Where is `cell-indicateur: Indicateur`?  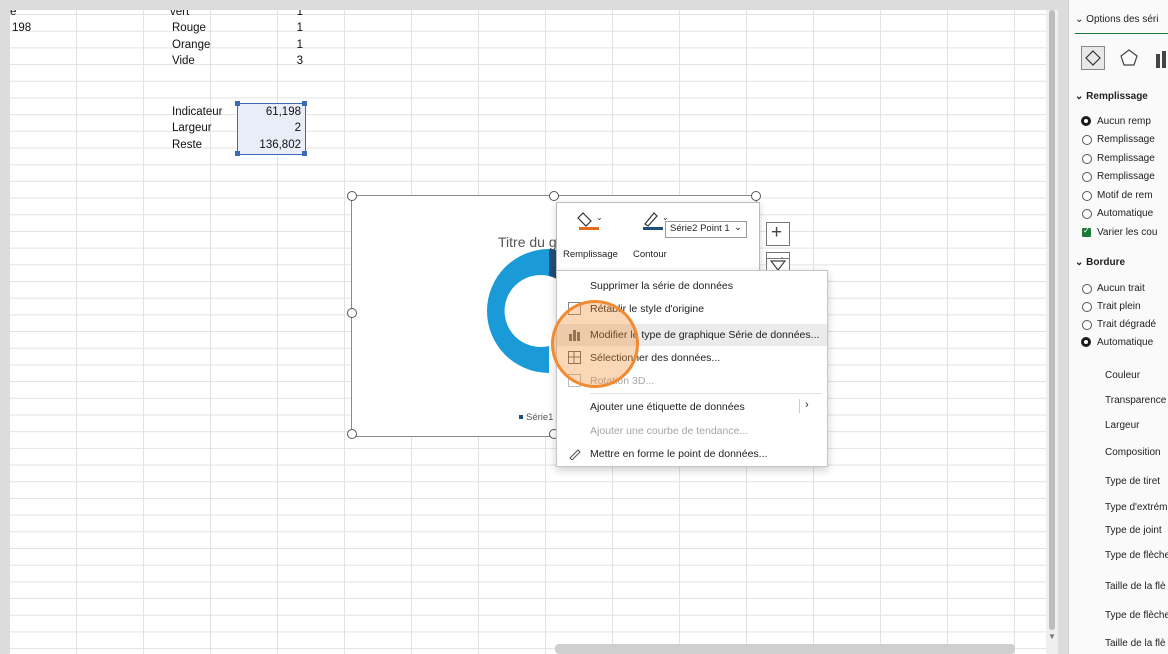
cell-indicateur: Indicateur is located at coordinates (197, 112).